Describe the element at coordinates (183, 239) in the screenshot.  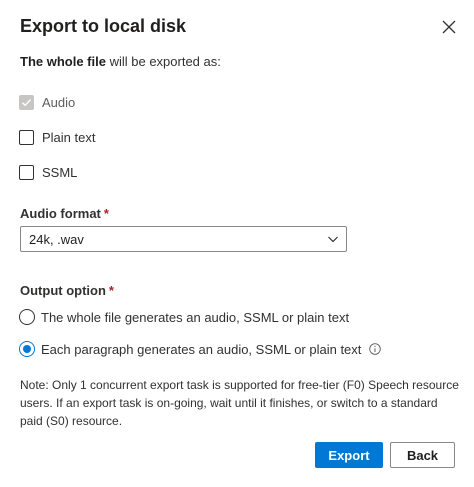
I see `audio-format-dropdown: 24k, .wav` at that location.